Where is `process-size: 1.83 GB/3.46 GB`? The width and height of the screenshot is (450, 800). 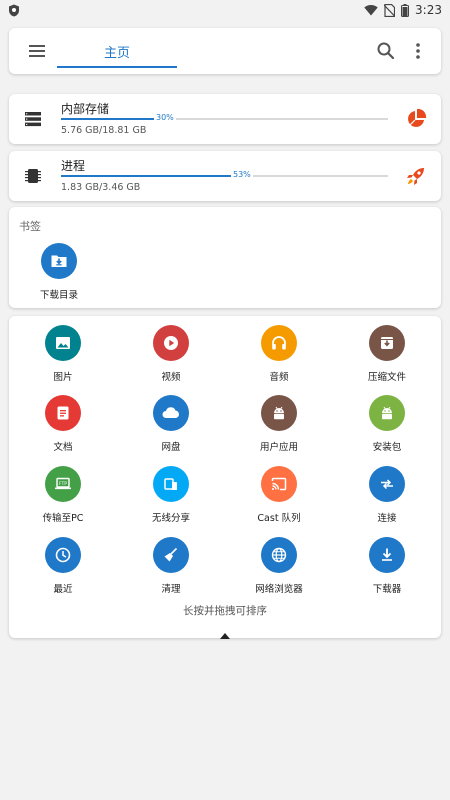 process-size: 1.83 GB/3.46 GB is located at coordinates (101, 187).